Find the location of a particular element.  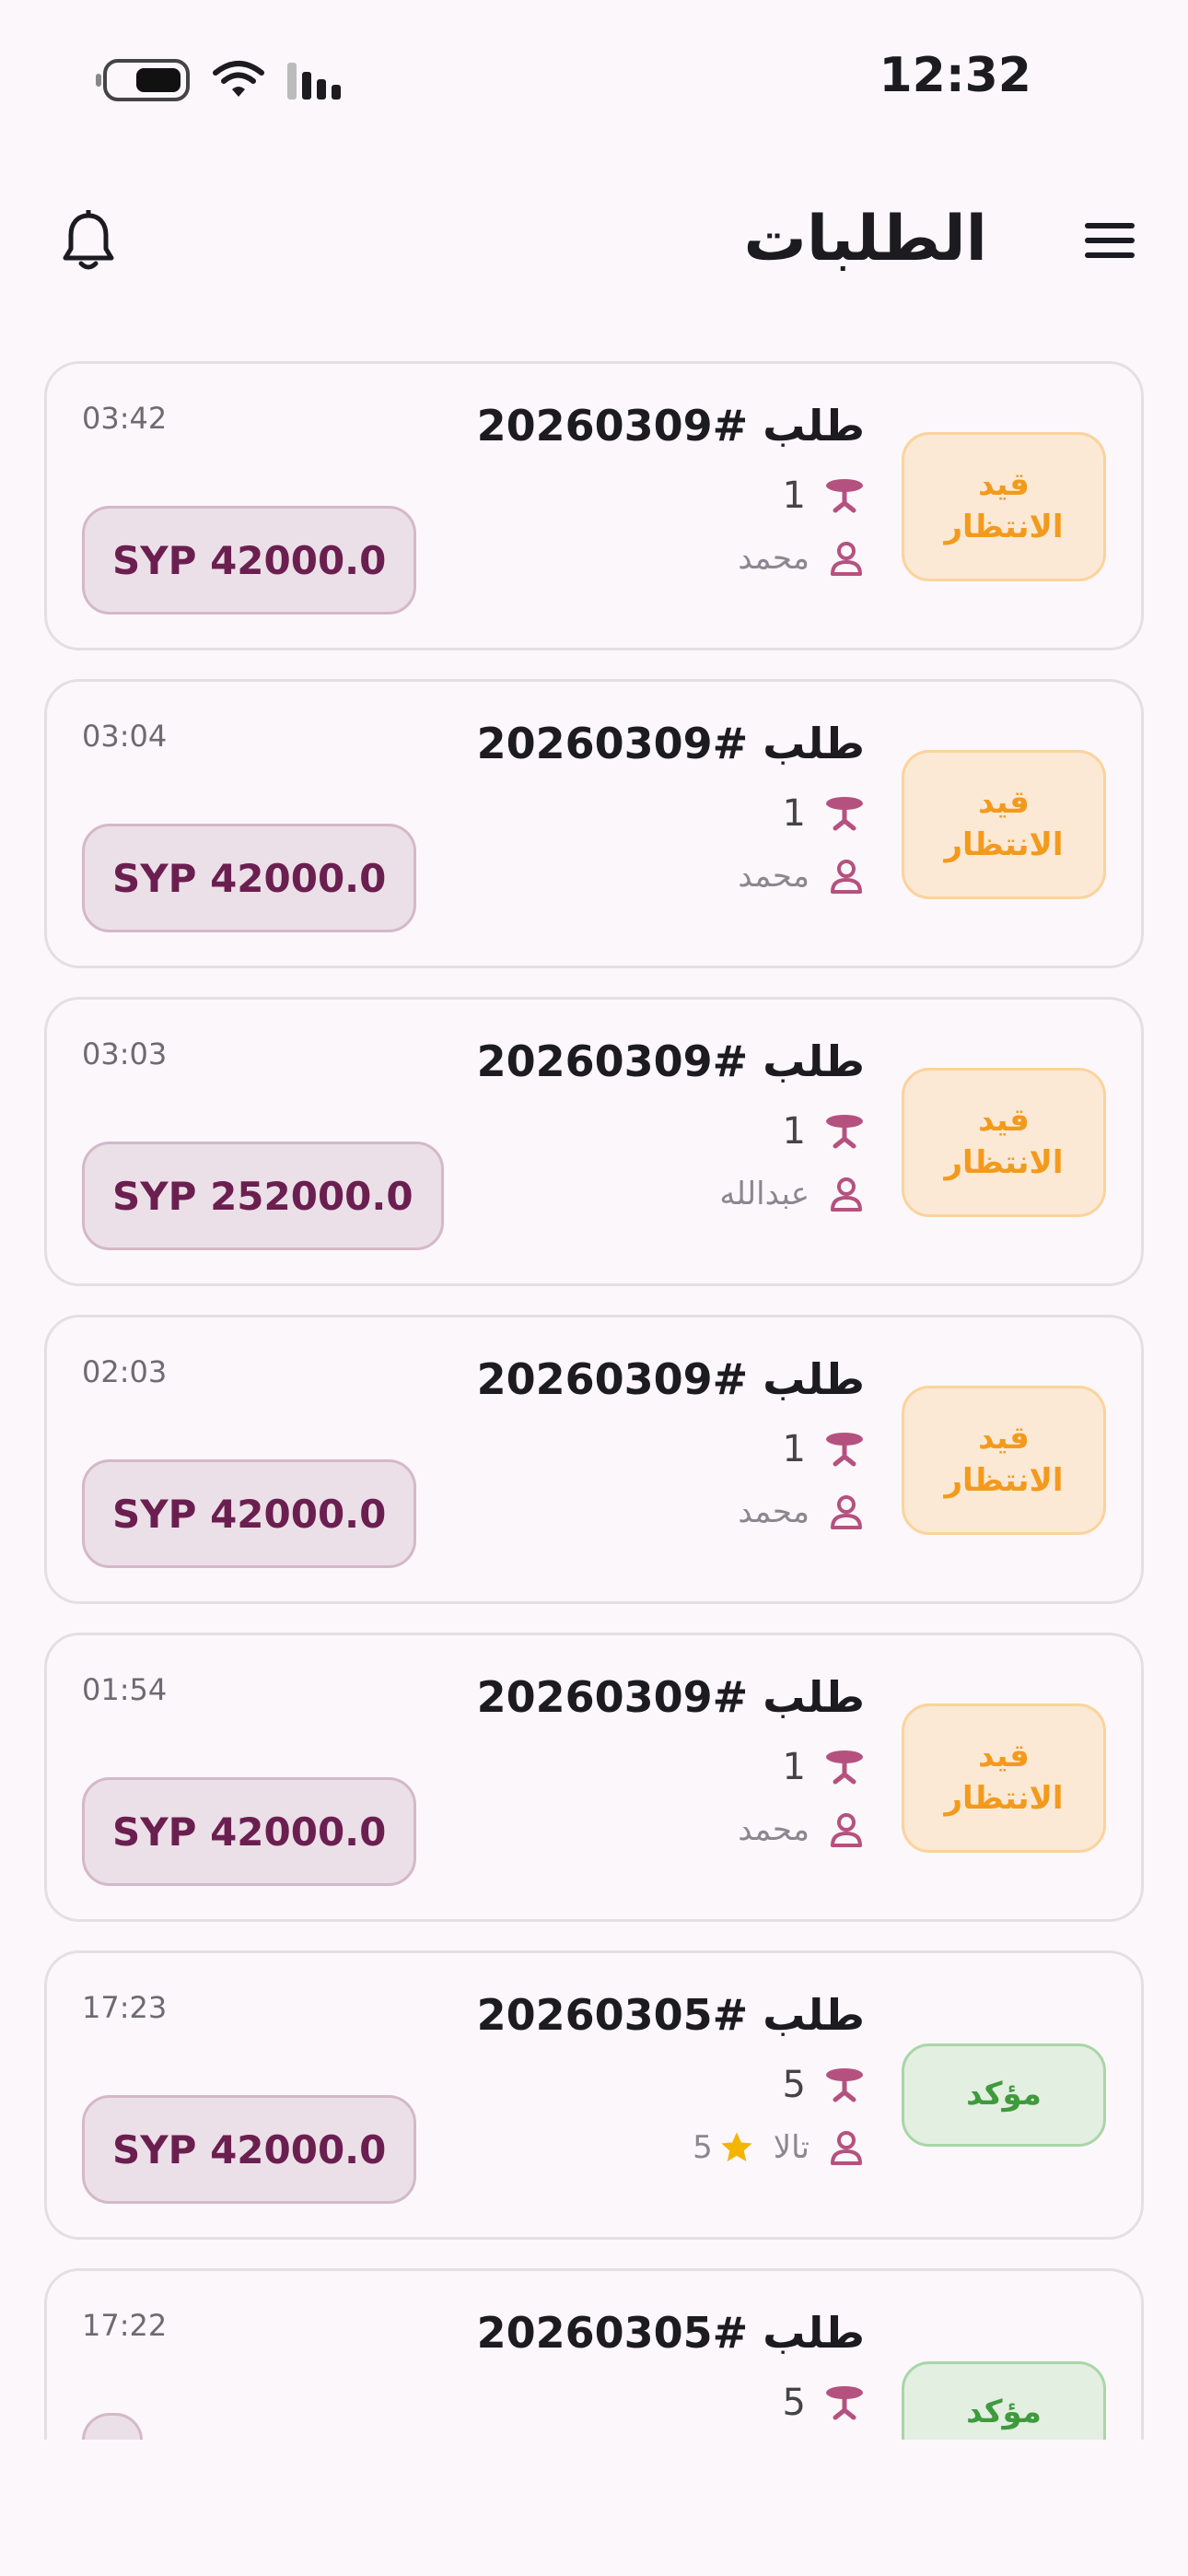

signal-icon is located at coordinates (314, 80).